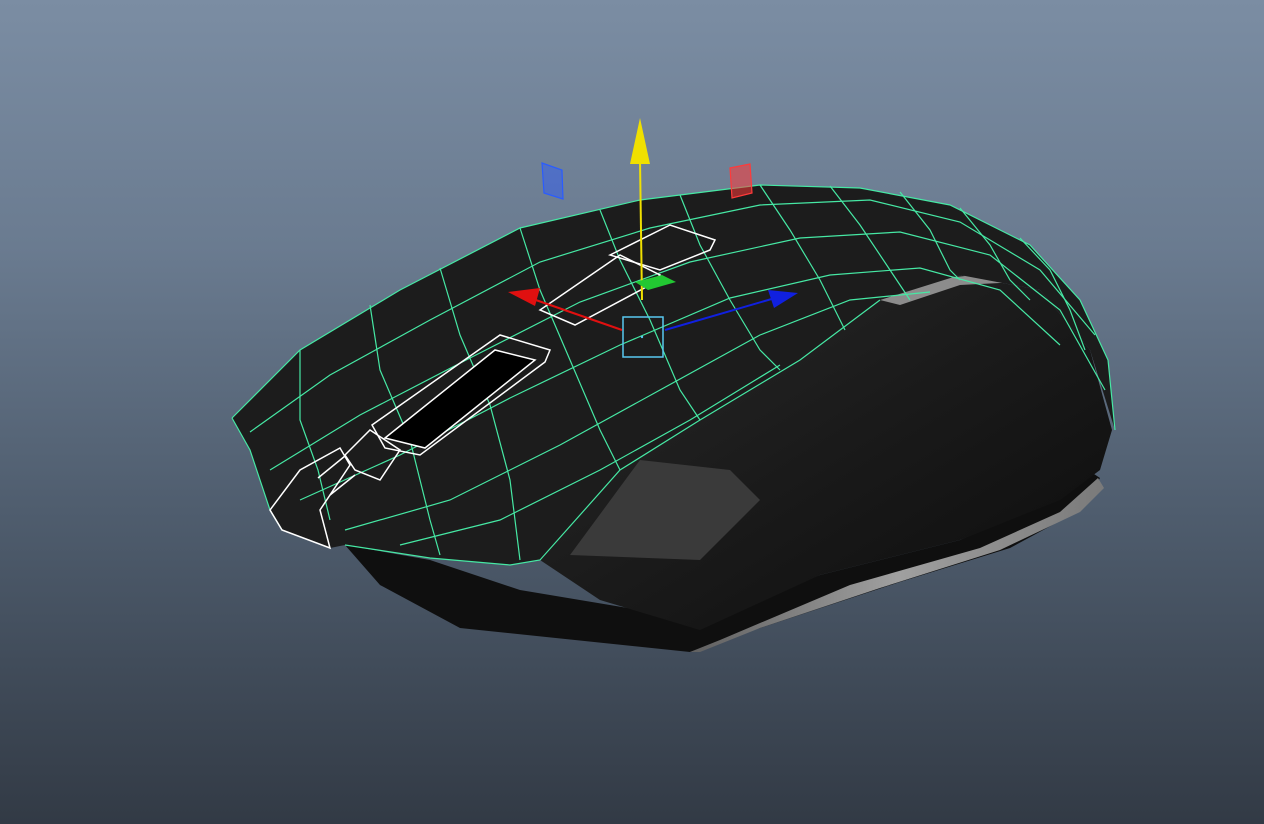 The height and width of the screenshot is (824, 1264). I want to click on yz-plane-handle, so click(741, 181).